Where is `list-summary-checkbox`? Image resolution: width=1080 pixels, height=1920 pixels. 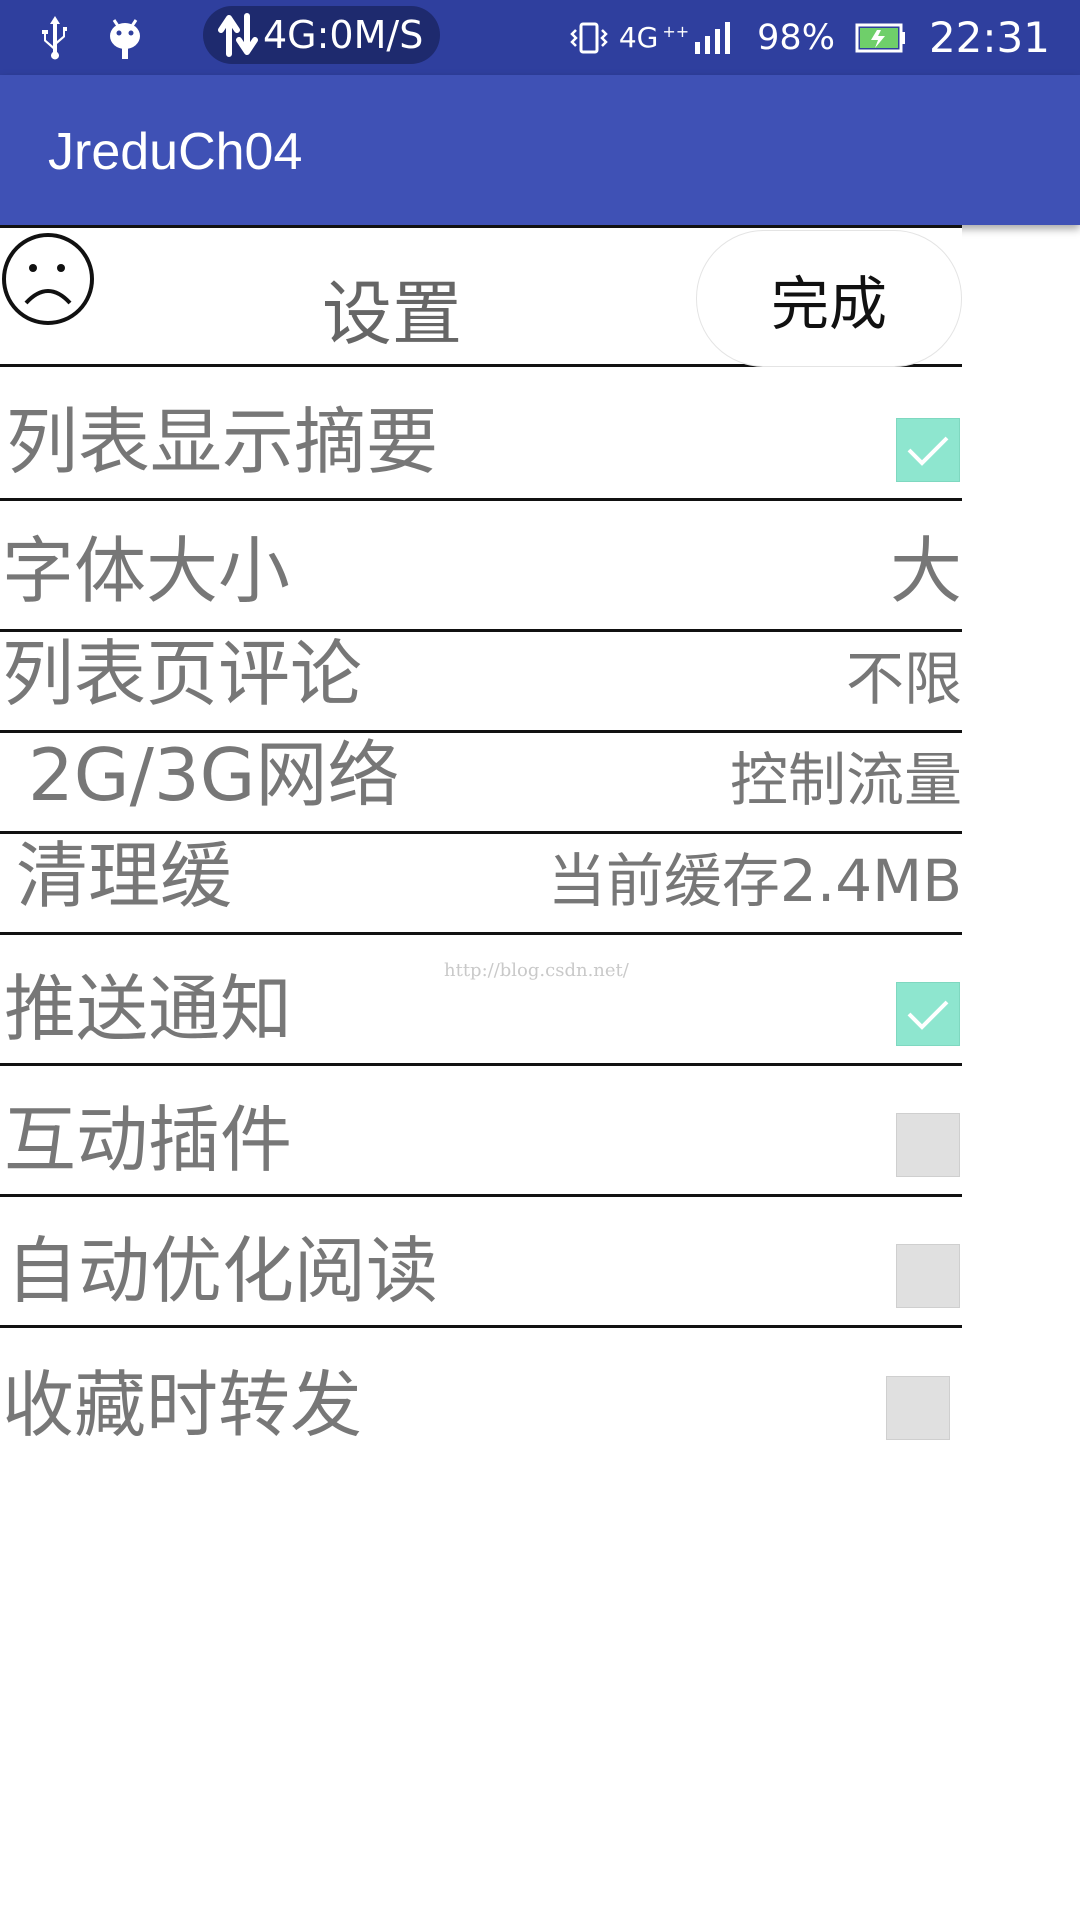 list-summary-checkbox is located at coordinates (928, 450).